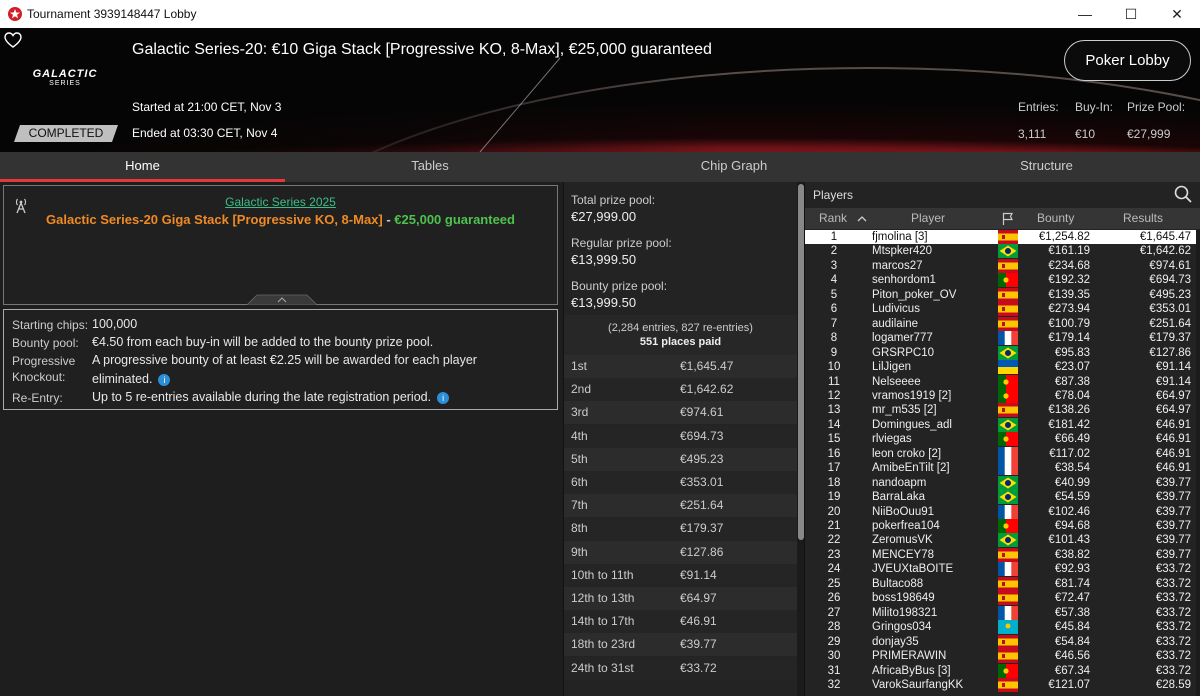  Describe the element at coordinates (282, 299) in the screenshot. I see `collapse-handle-icon` at that location.